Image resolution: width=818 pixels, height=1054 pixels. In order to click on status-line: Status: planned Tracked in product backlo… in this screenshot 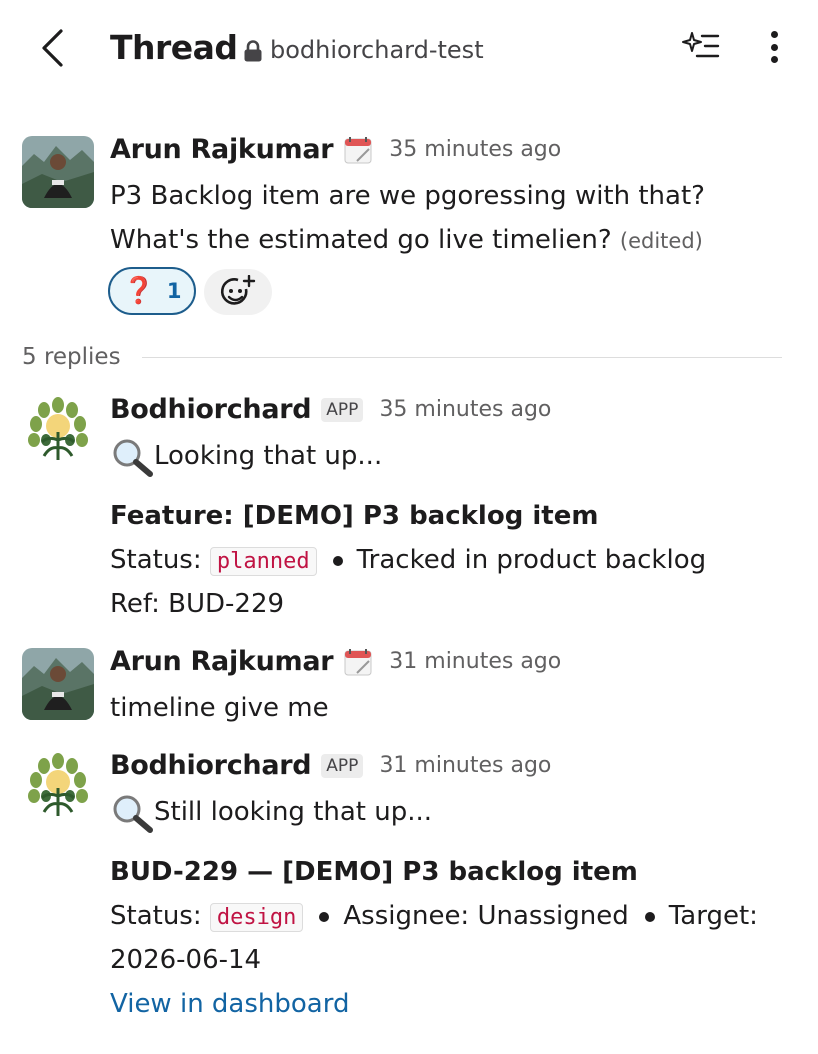, I will do `click(408, 560)`.